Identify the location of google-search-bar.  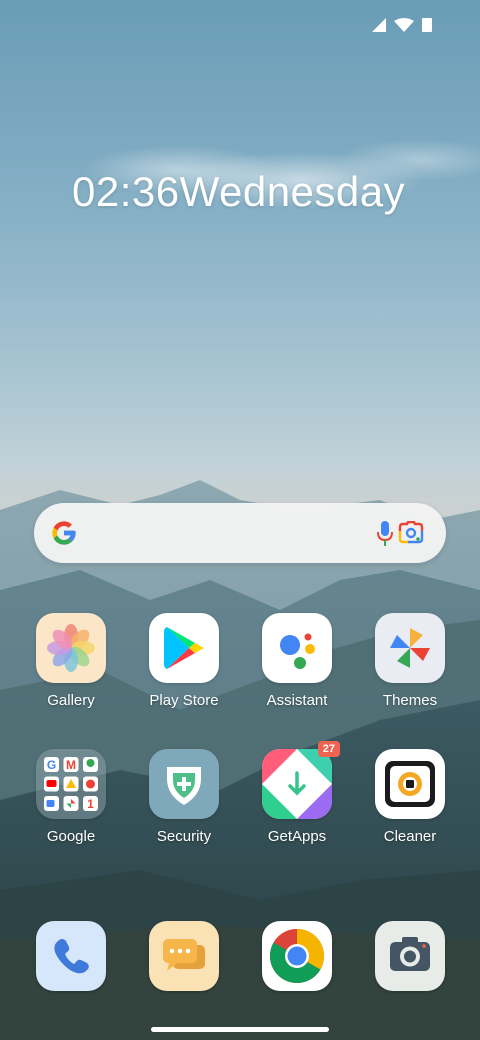
(240, 533).